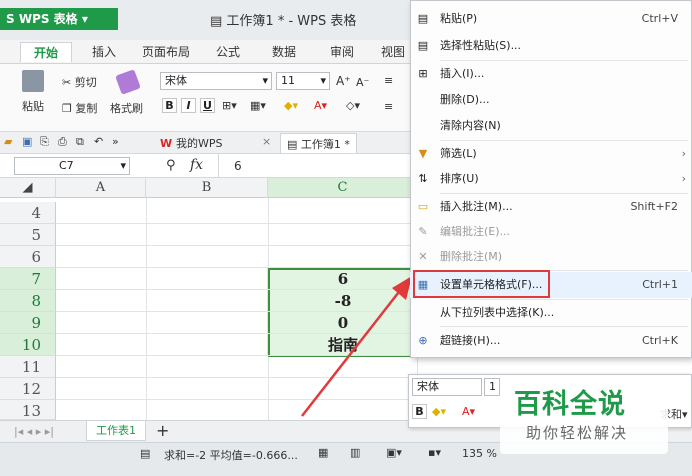 Image resolution: width=692 pixels, height=476 pixels. What do you see at coordinates (423, 256) in the screenshot?
I see `delete-comment-icon: ✕` at bounding box center [423, 256].